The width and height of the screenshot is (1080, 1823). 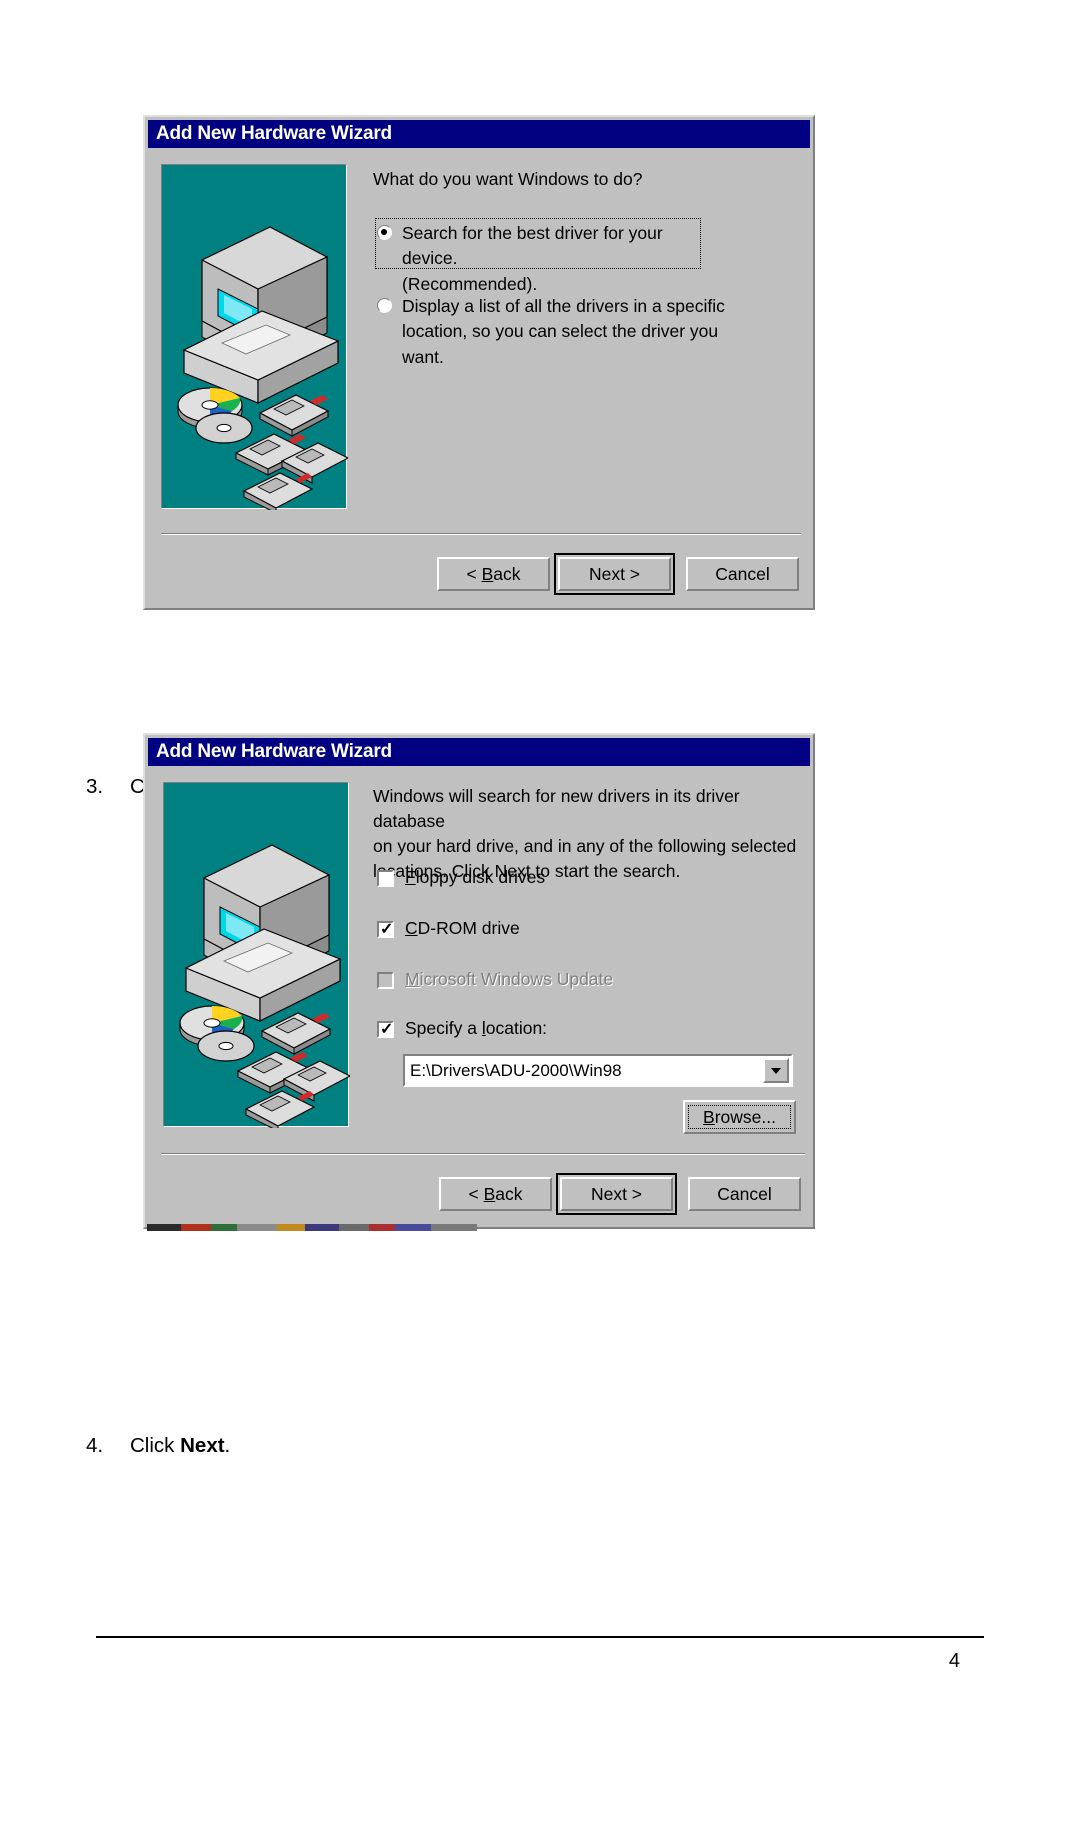 What do you see at coordinates (95, 786) in the screenshot?
I see `doc-step-3-number: 3.` at bounding box center [95, 786].